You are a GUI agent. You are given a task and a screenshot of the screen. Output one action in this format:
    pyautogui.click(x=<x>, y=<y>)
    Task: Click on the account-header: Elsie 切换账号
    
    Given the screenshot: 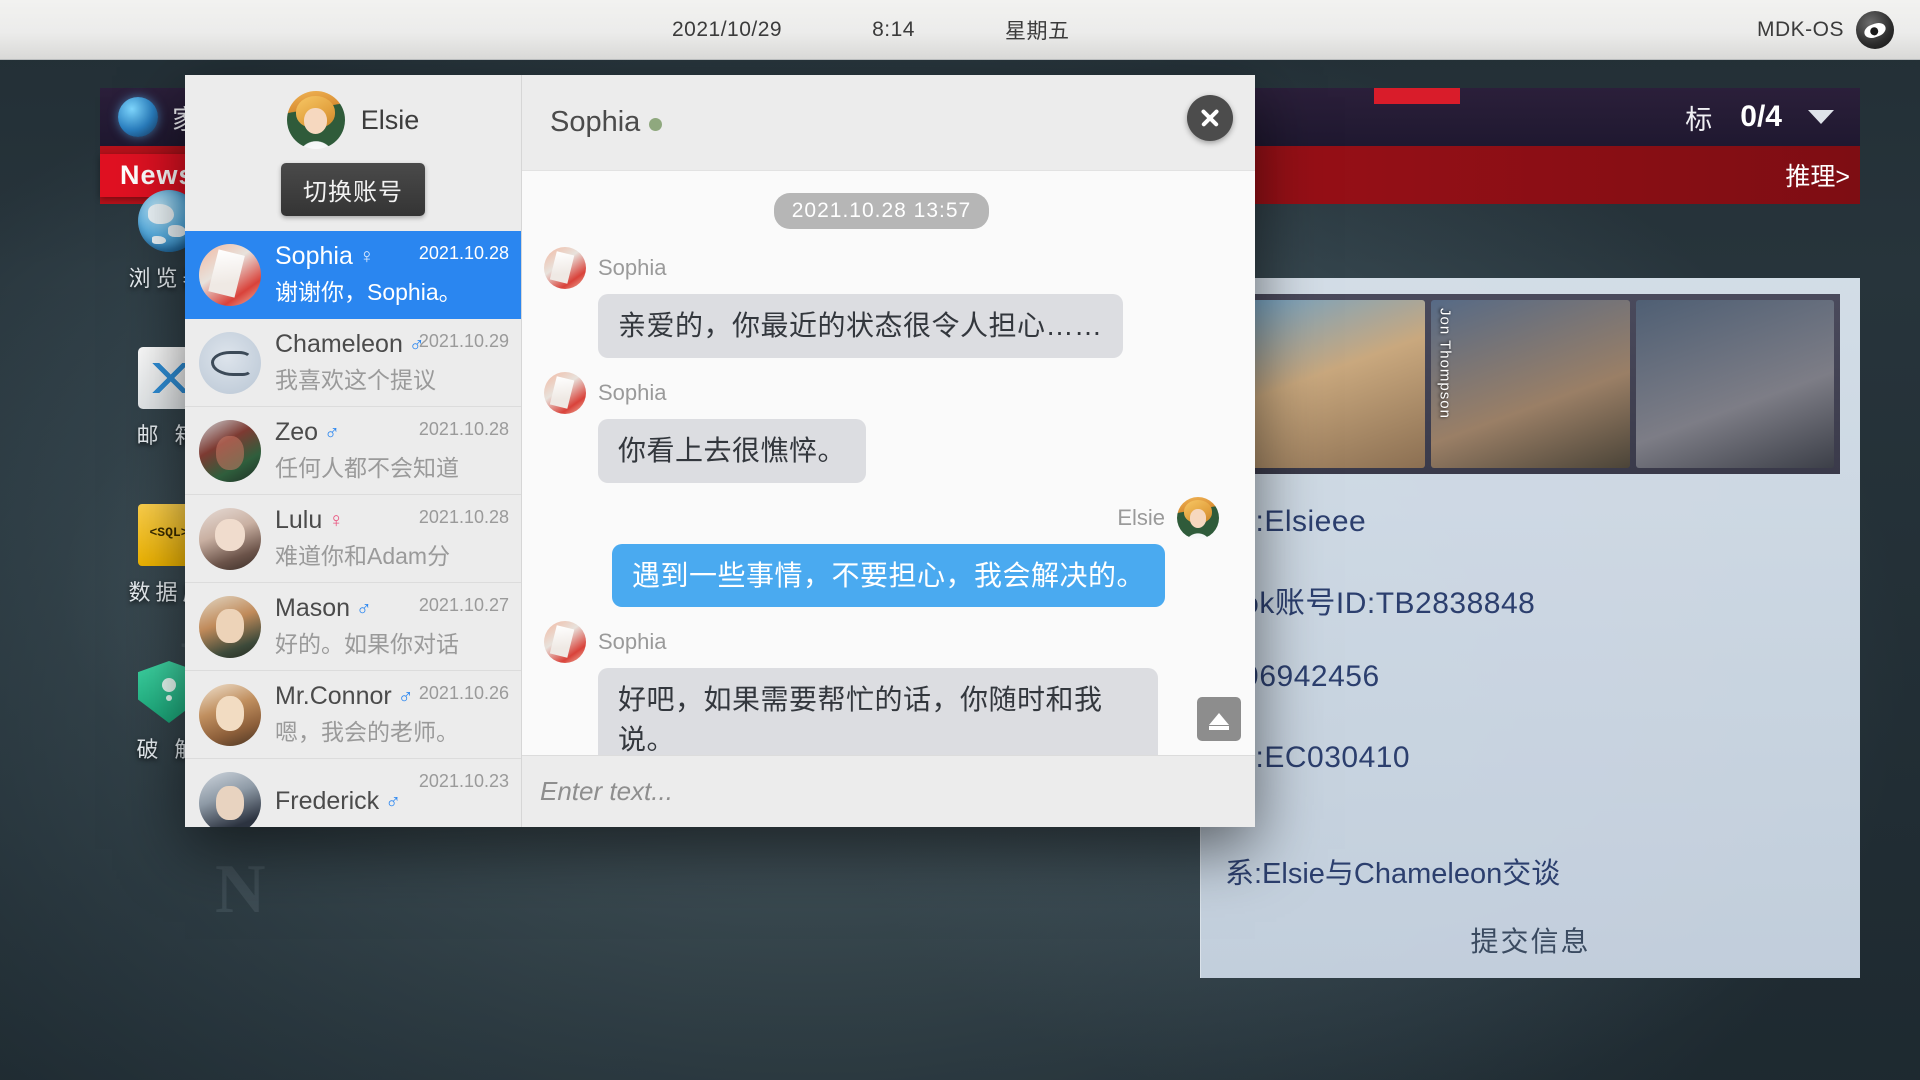 What is the action you would take?
    pyautogui.click(x=353, y=153)
    